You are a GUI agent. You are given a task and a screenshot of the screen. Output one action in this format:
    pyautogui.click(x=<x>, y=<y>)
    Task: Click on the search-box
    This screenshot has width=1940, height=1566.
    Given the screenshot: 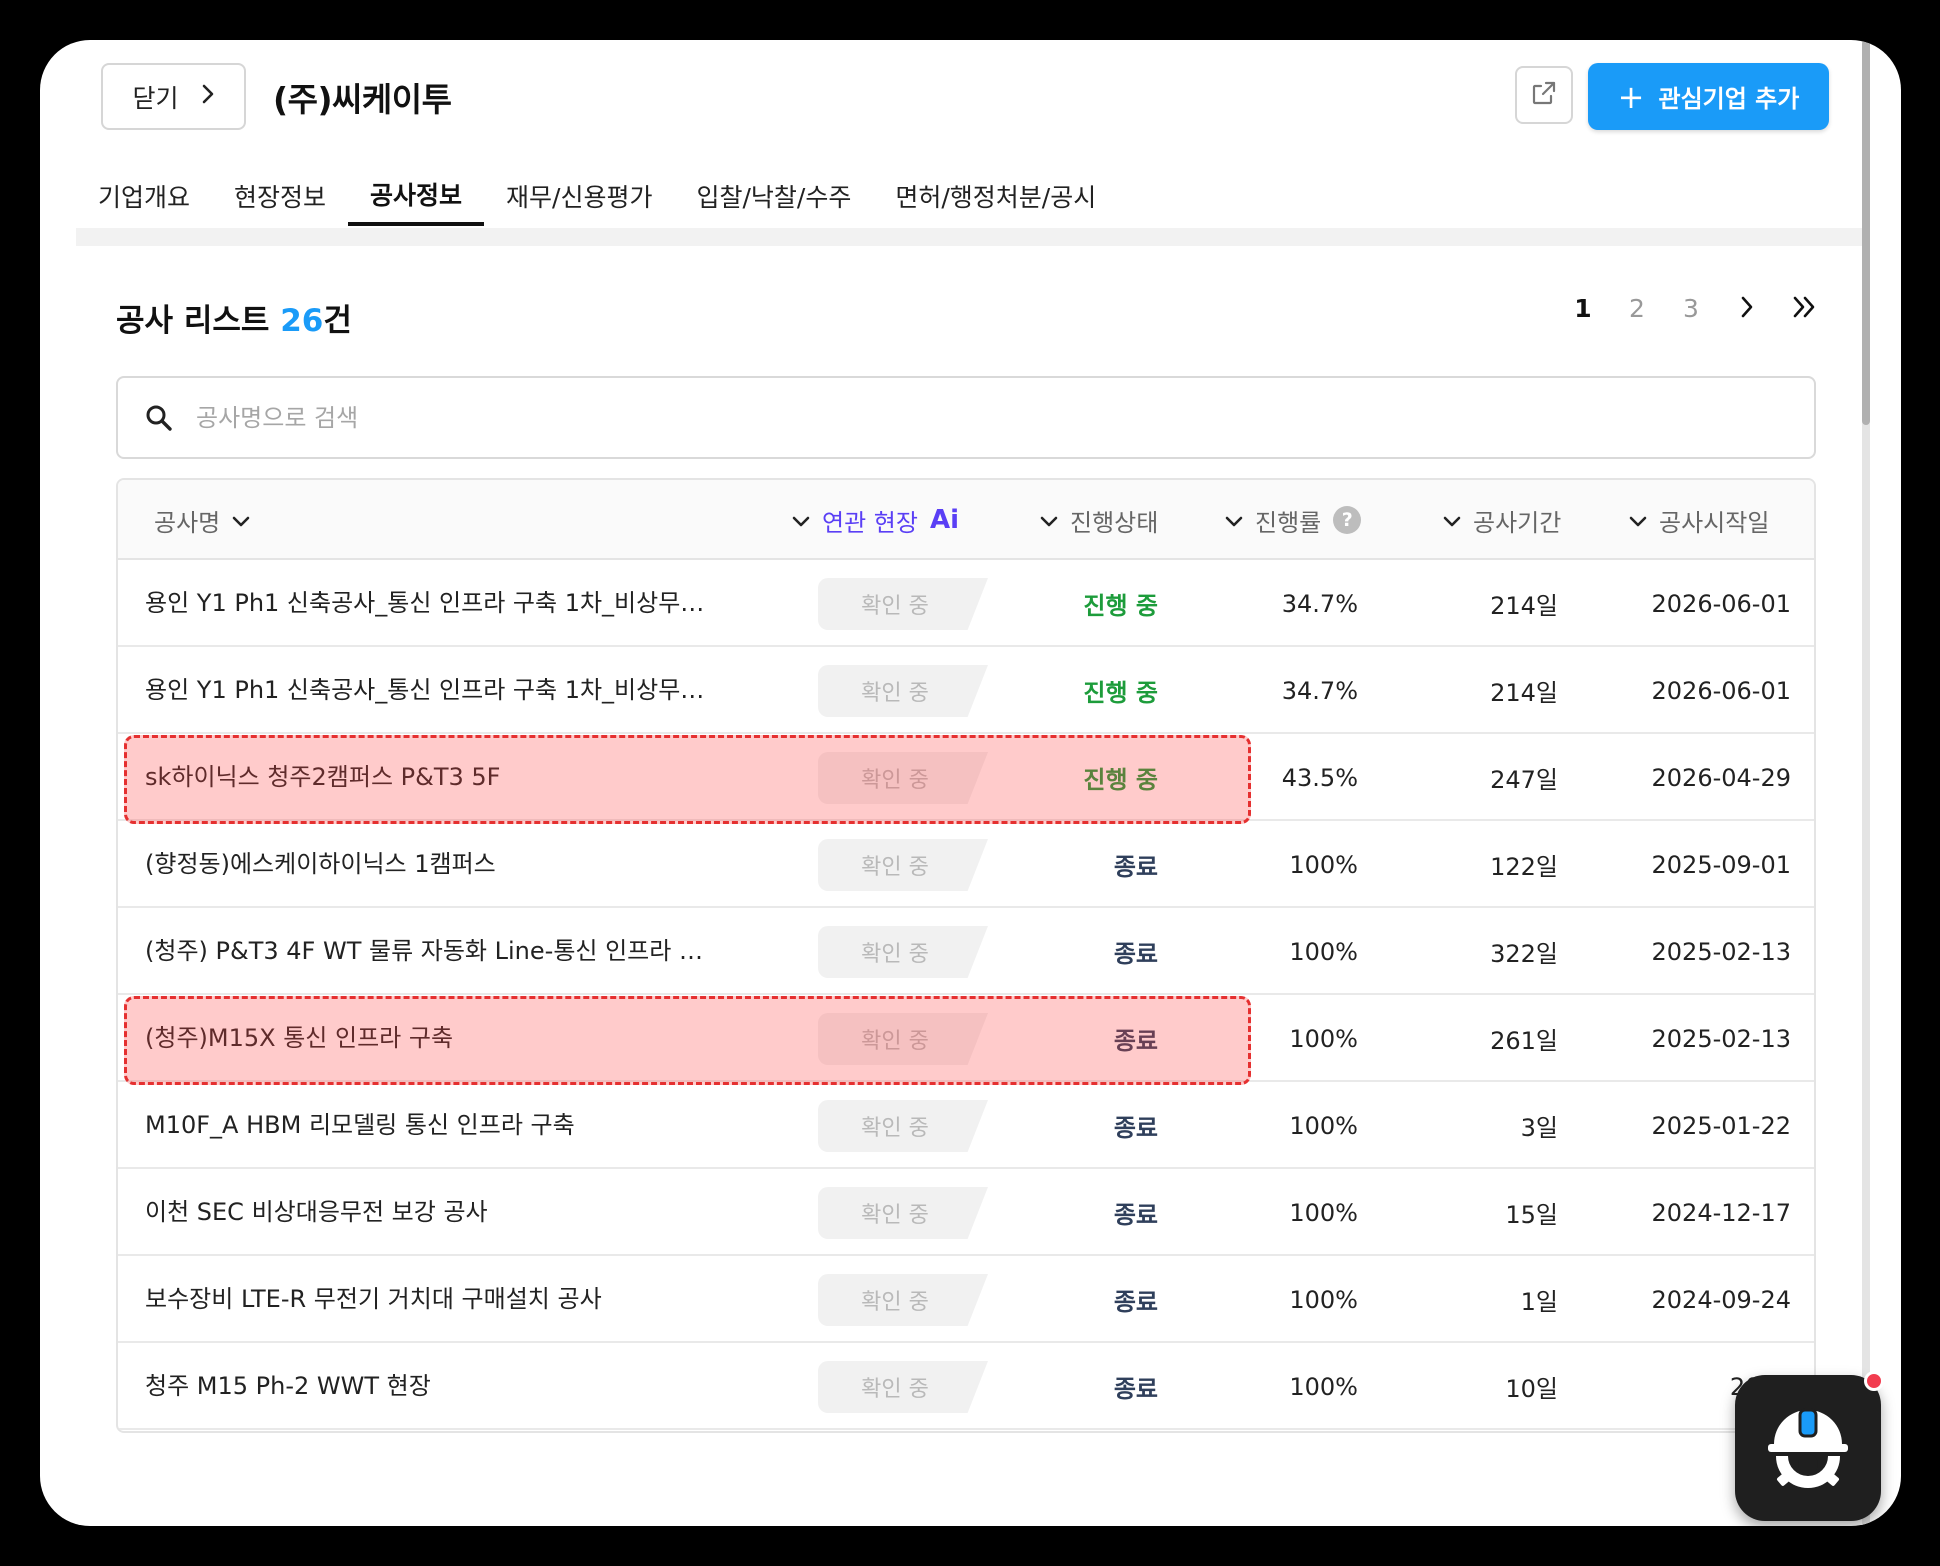 What is the action you would take?
    pyautogui.click(x=966, y=417)
    